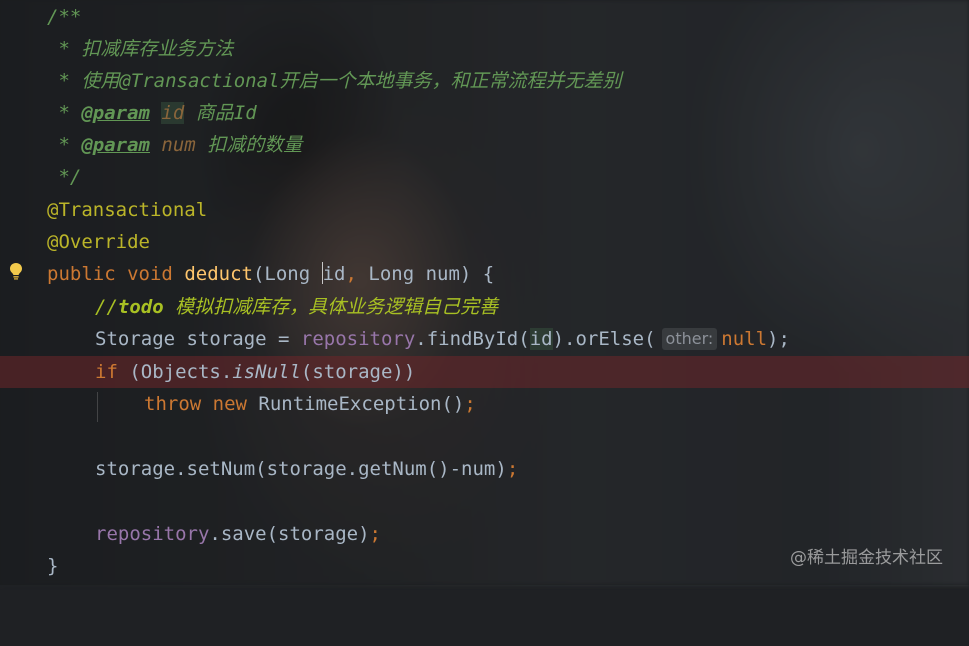 This screenshot has height=646, width=969. I want to click on code-line-2: * 扣减库存业务方法, so click(484, 49).